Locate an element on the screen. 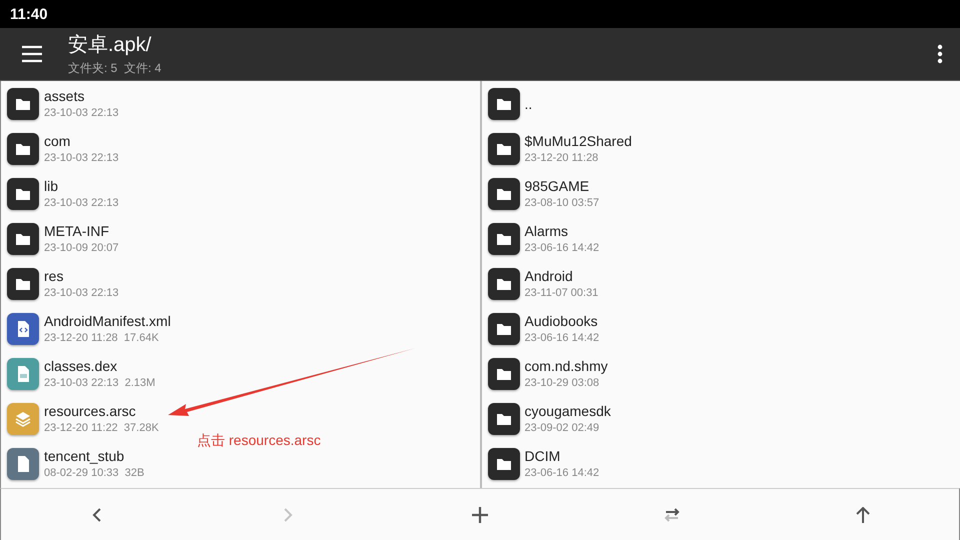 The width and height of the screenshot is (960, 540). file-name: Alarms is located at coordinates (547, 231).